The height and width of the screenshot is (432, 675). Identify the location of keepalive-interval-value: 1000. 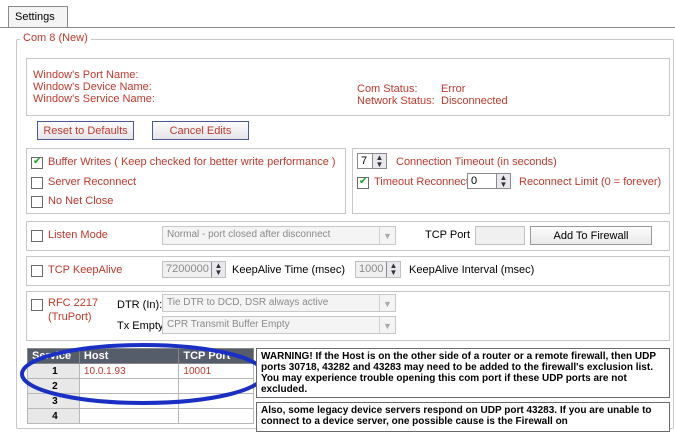
(371, 269).